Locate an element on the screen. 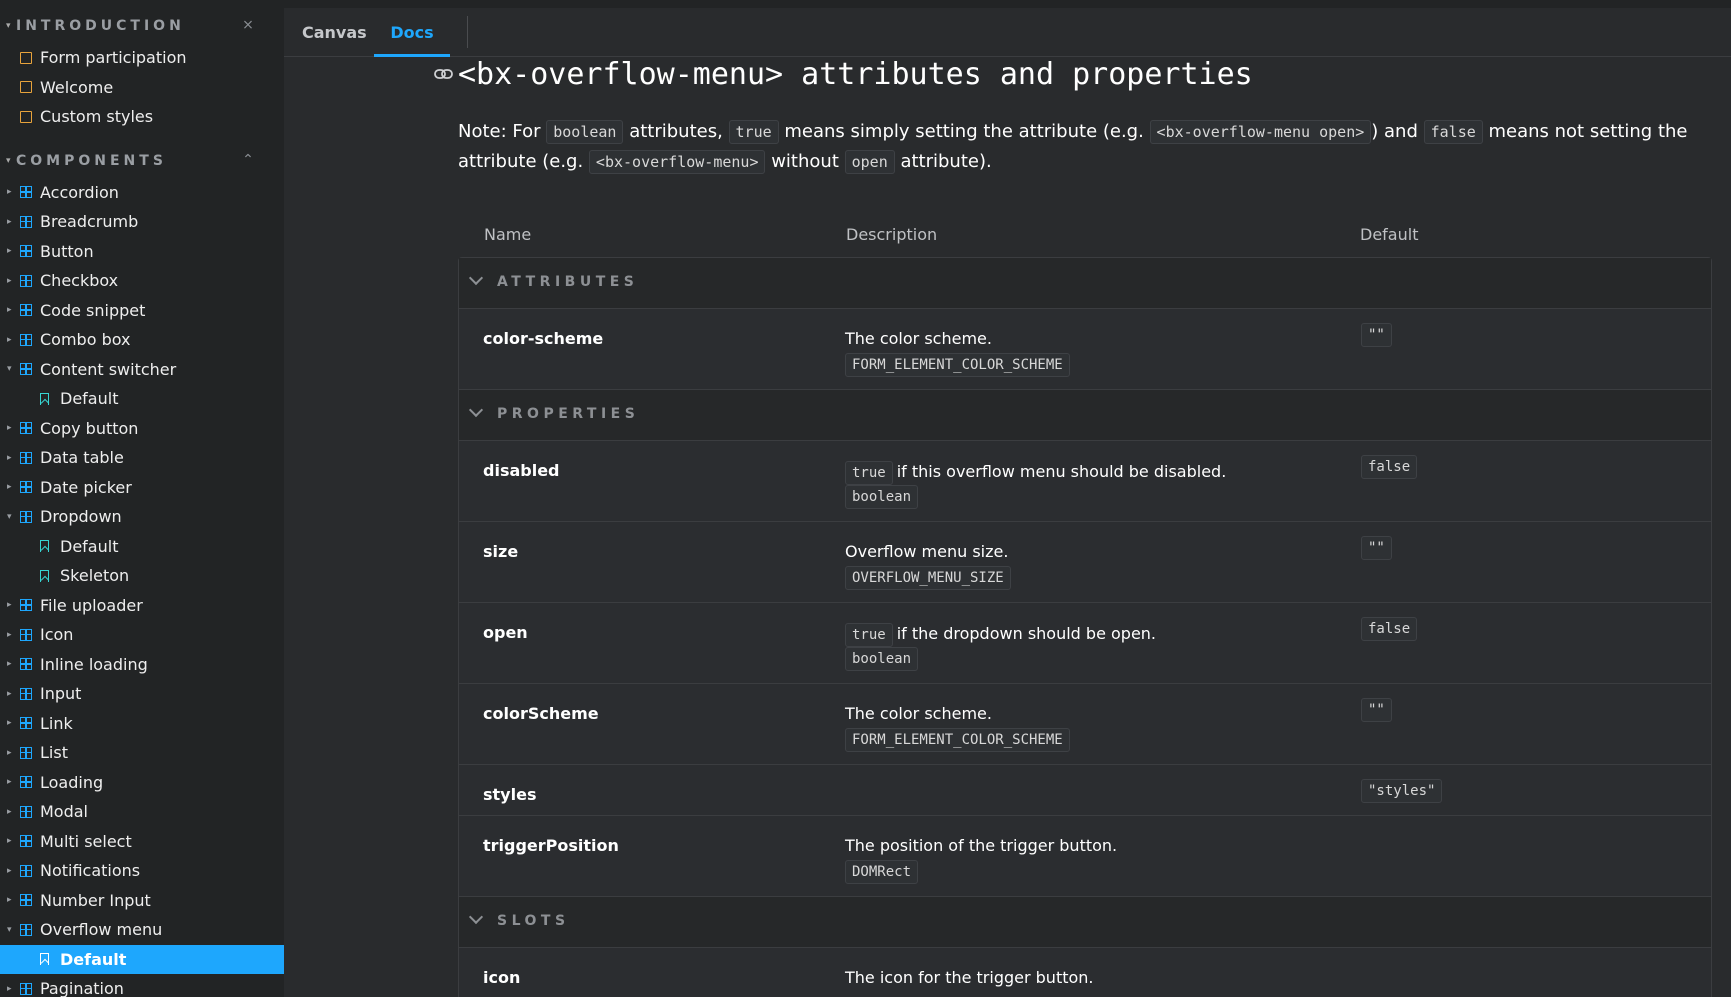 Image resolution: width=1731 pixels, height=997 pixels. inline-code: boolean is located at coordinates (585, 132).